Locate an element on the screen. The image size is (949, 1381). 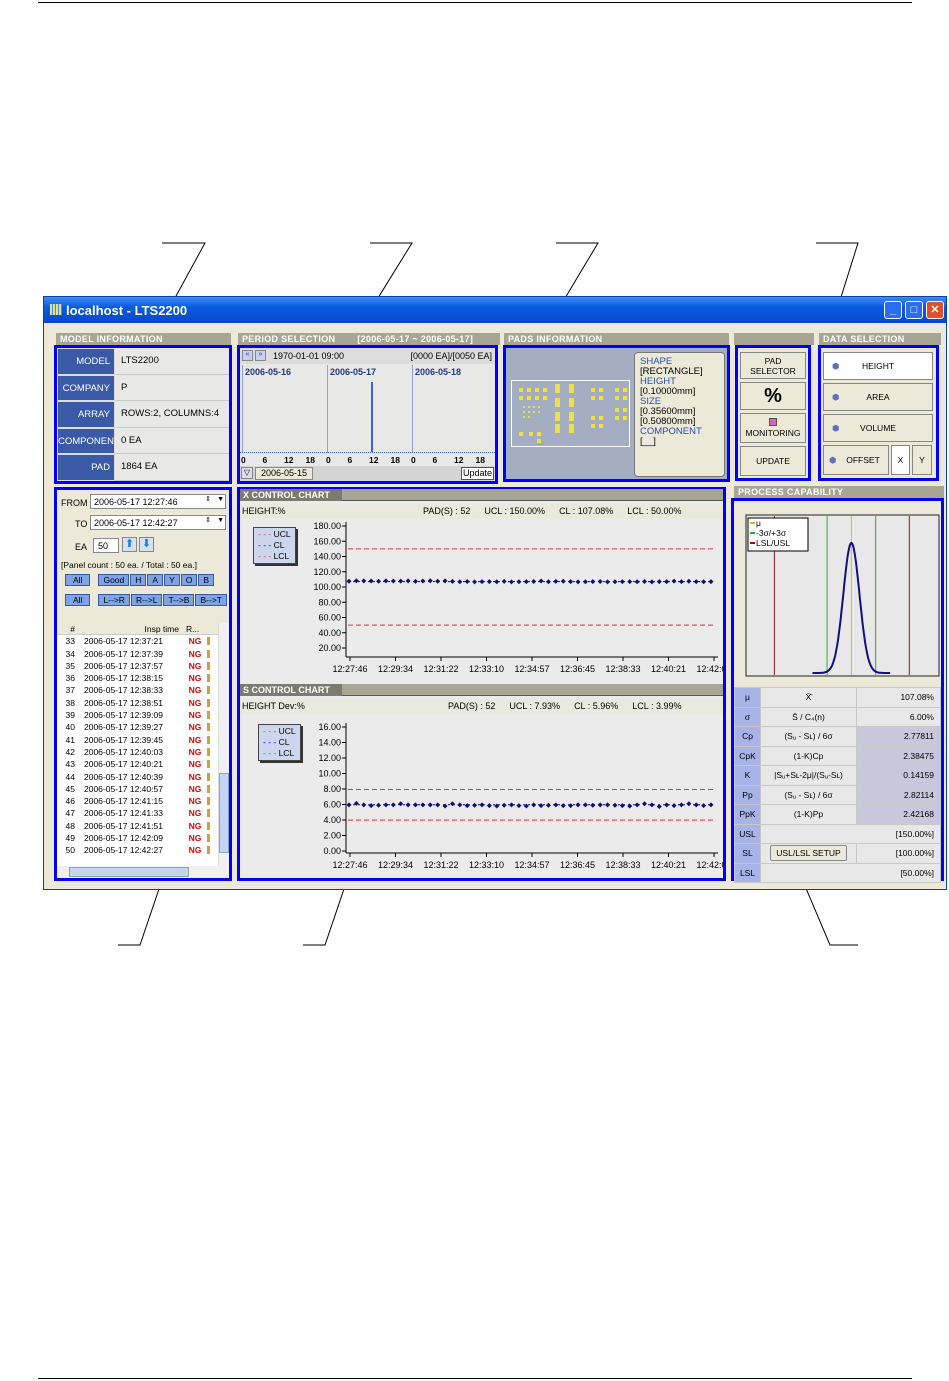
table-row: 48 2006-05-17 12:41:51 NG is located at coordinates (143, 826).